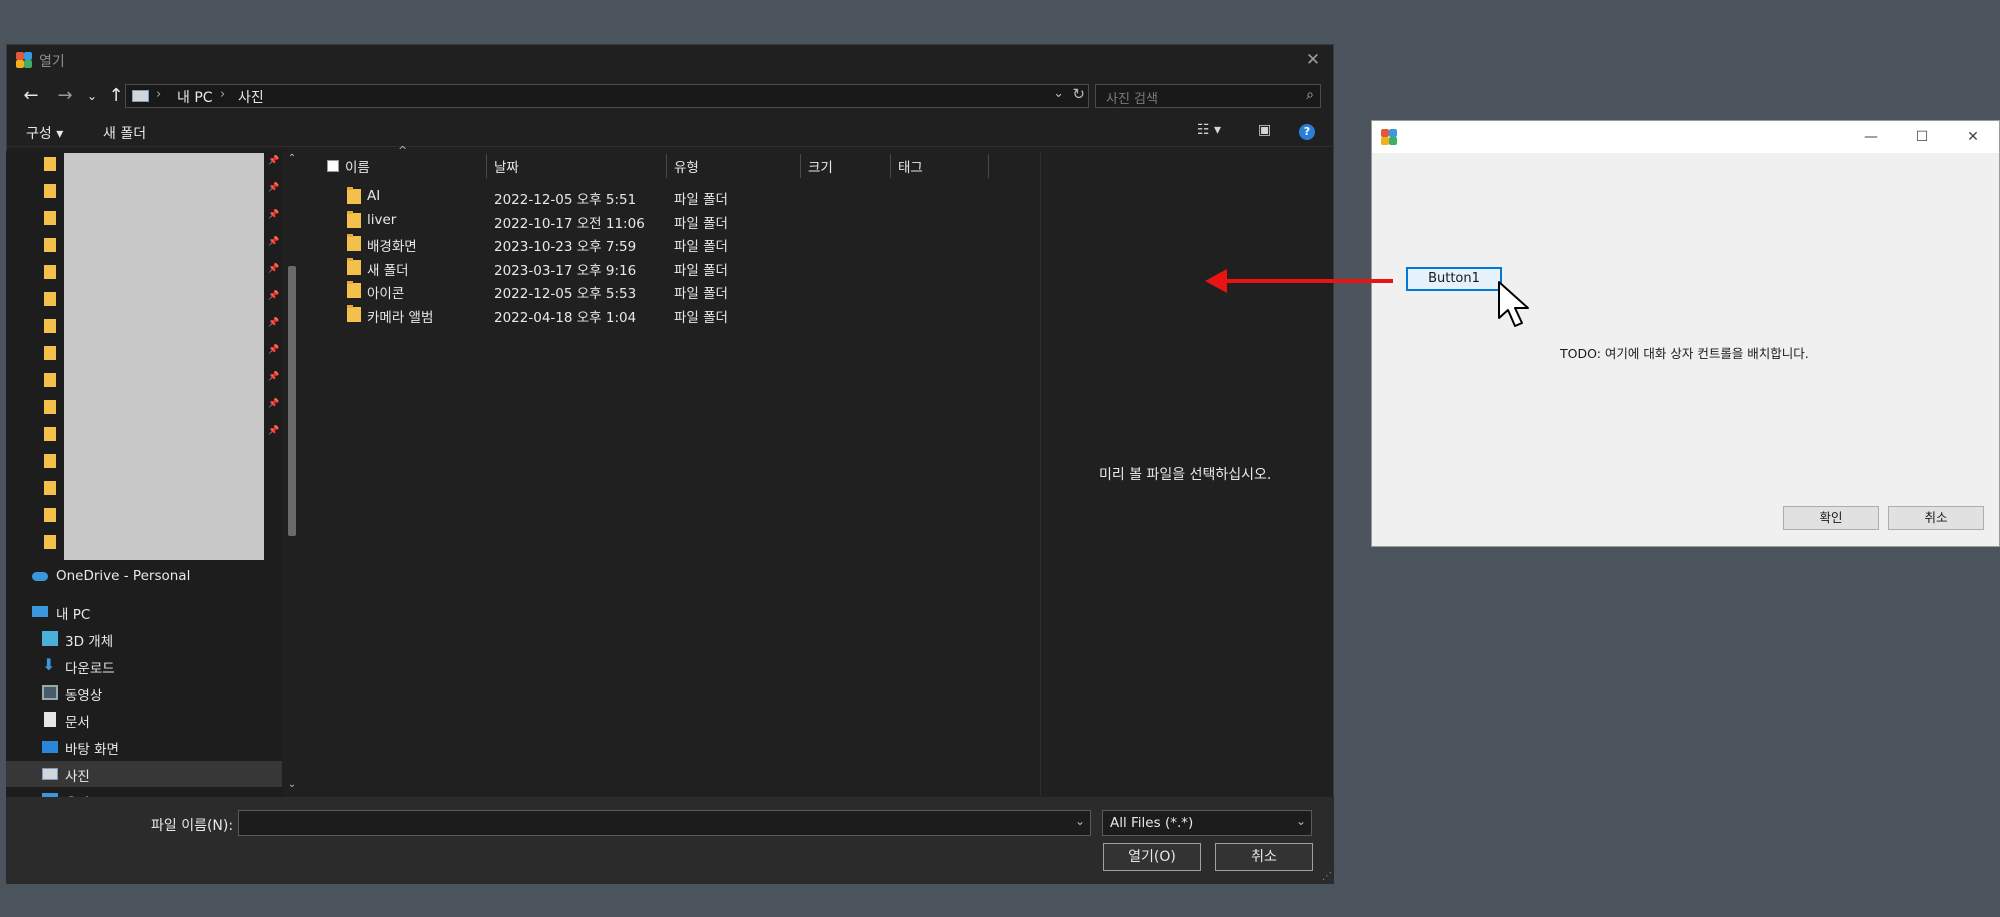 This screenshot has width=2000, height=917. I want to click on column-tags: 태그, so click(910, 166).